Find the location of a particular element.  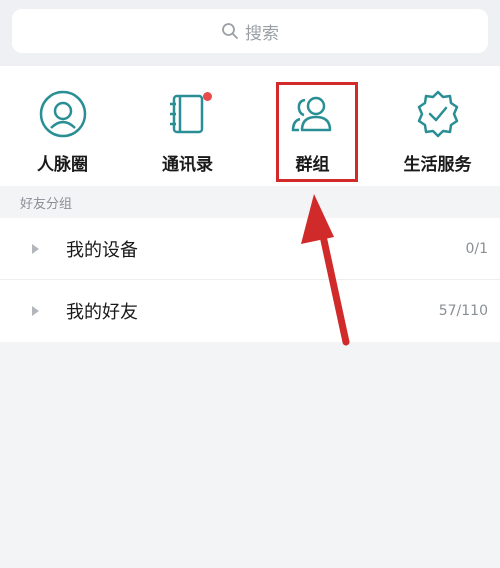

group-name: 我的好友 is located at coordinates (102, 312).